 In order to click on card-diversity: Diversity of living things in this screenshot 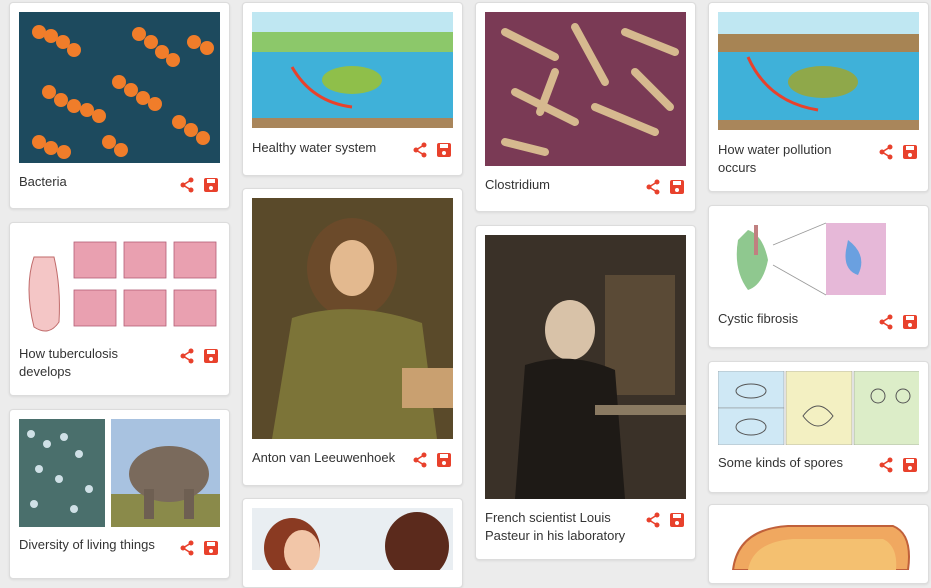, I will do `click(119, 494)`.